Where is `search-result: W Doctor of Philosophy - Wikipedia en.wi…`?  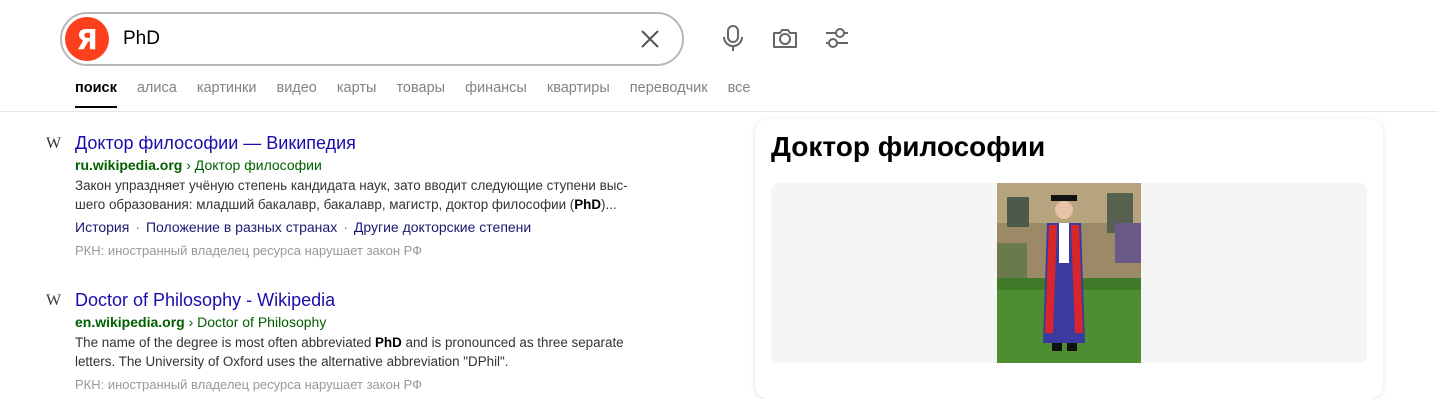 search-result: W Doctor of Philosophy - Wikipedia en.wi… is located at coordinates (356, 341).